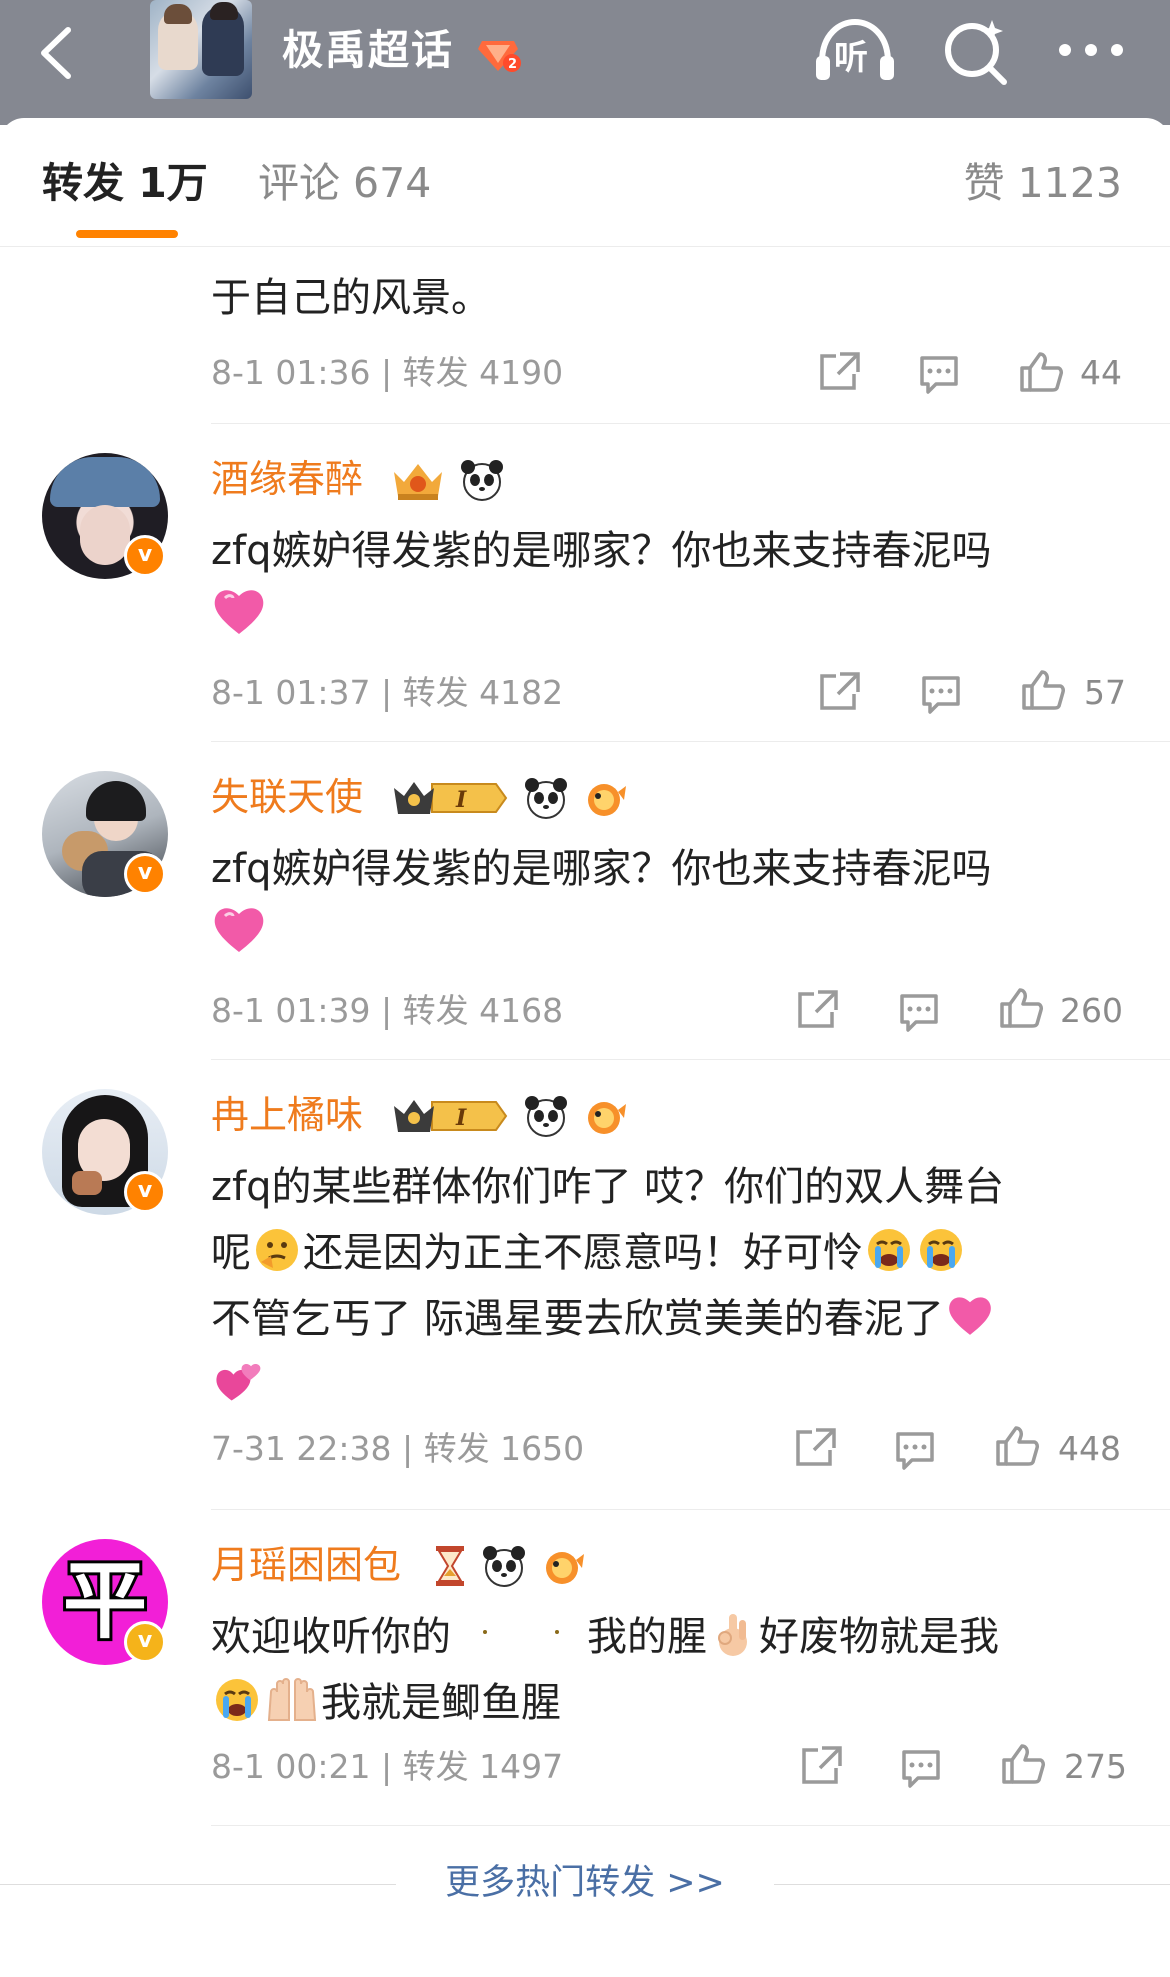  I want to click on like-count: 260, so click(1091, 1010).